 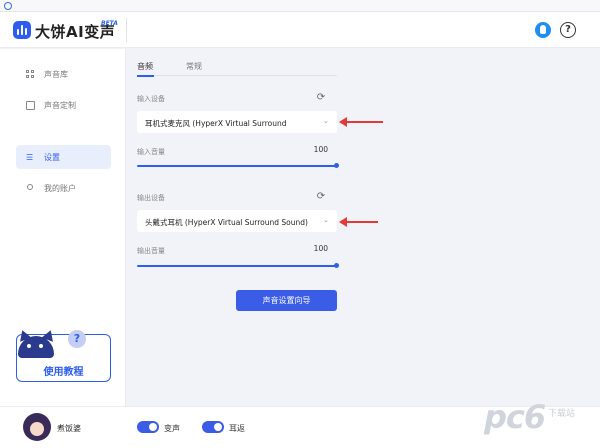 What do you see at coordinates (37, 427) in the screenshot?
I see `avatar` at bounding box center [37, 427].